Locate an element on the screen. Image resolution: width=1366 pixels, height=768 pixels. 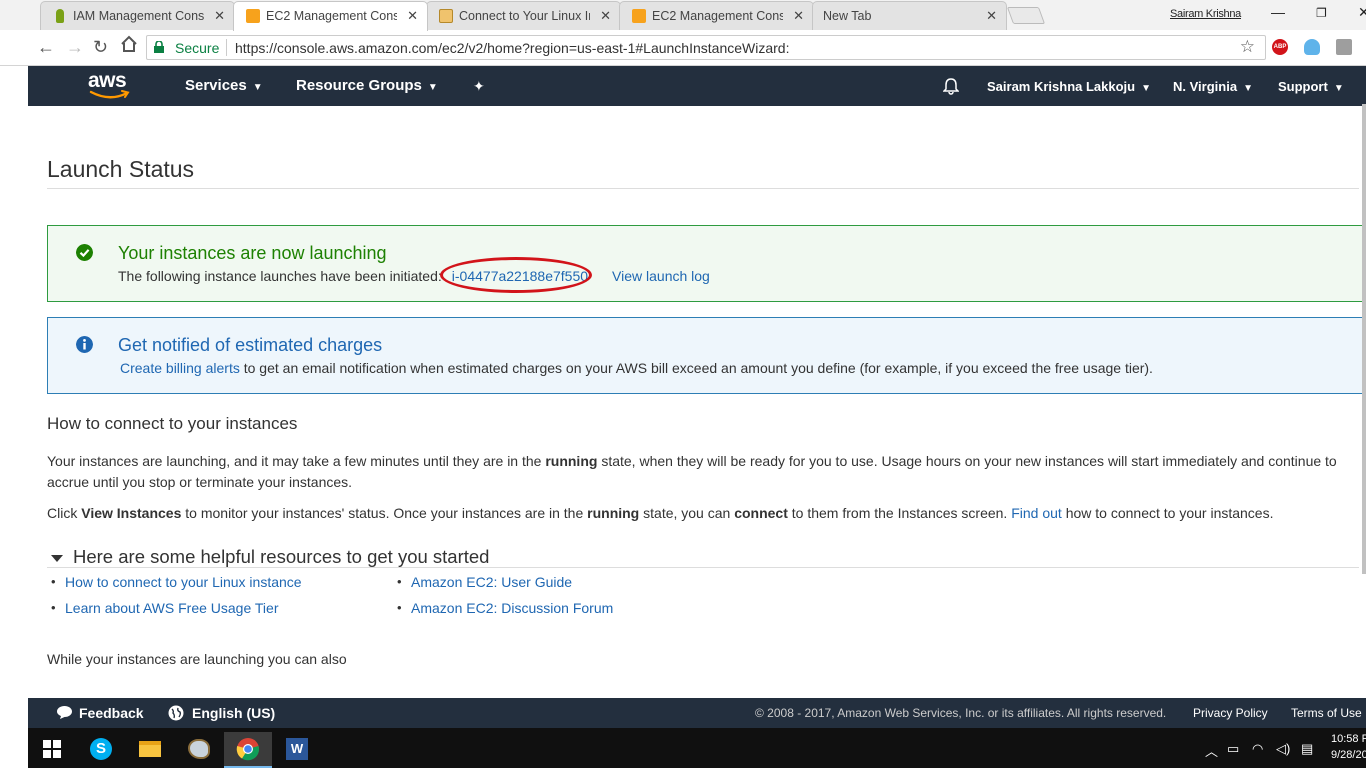
view-launch-log-link: View launch log is located at coordinates (661, 276).